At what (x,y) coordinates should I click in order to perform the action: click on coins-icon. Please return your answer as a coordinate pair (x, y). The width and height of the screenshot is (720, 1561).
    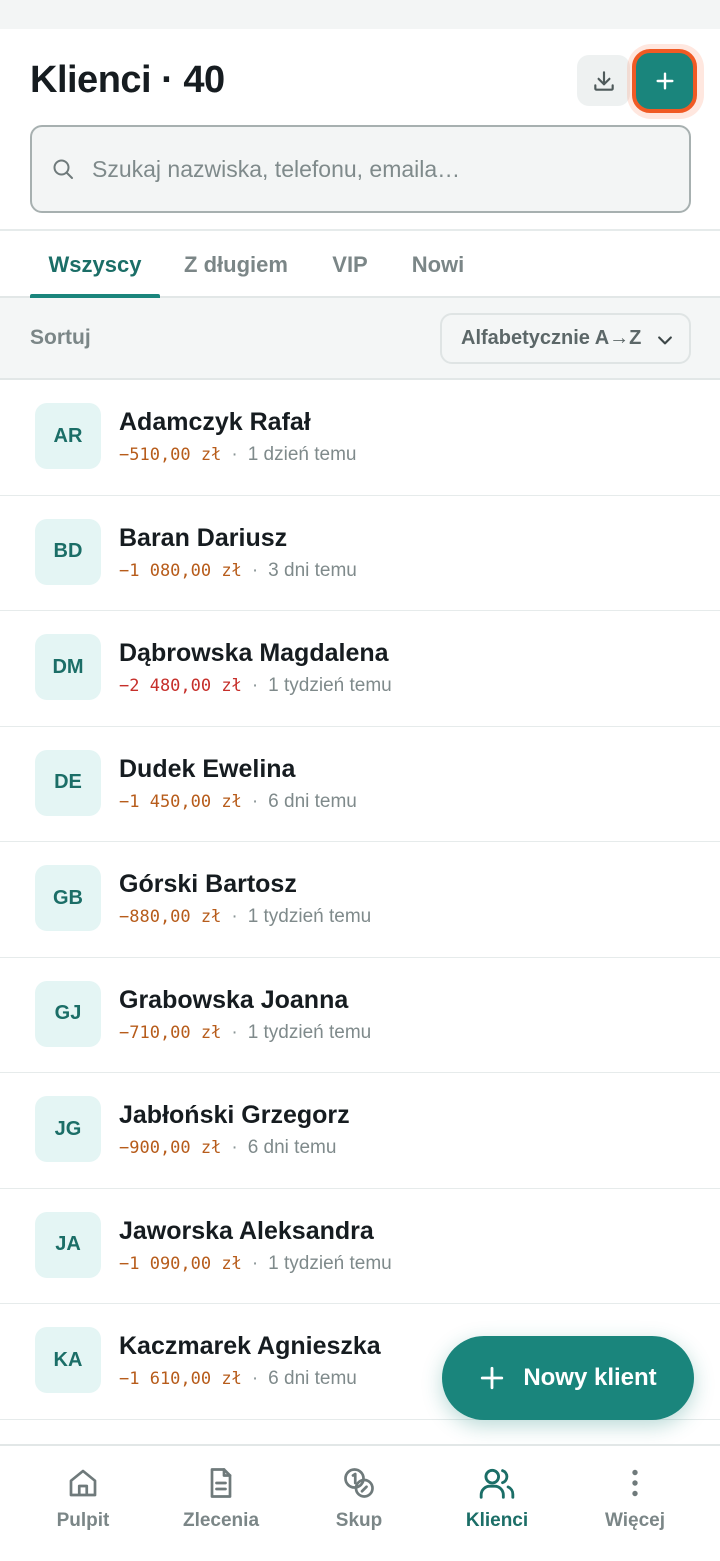
    Looking at the image, I should click on (359, 1483).